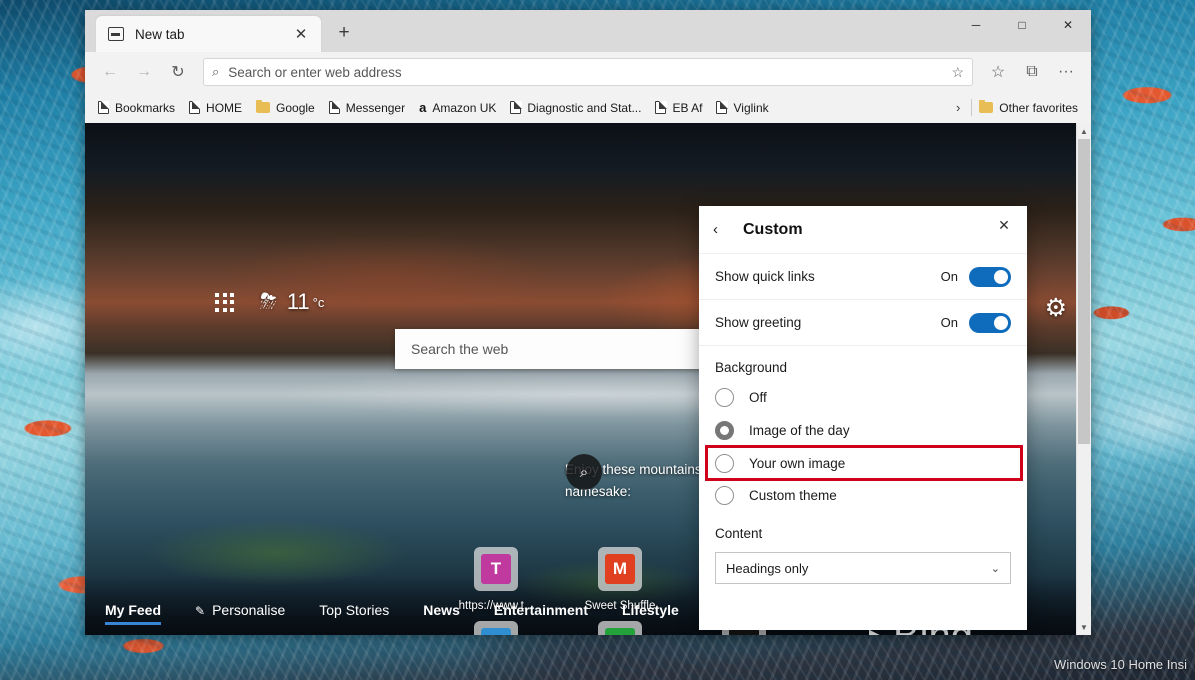 Image resolution: width=1195 pixels, height=680 pixels. What do you see at coordinates (958, 107) in the screenshot?
I see `chevron-right-icon: ›` at bounding box center [958, 107].